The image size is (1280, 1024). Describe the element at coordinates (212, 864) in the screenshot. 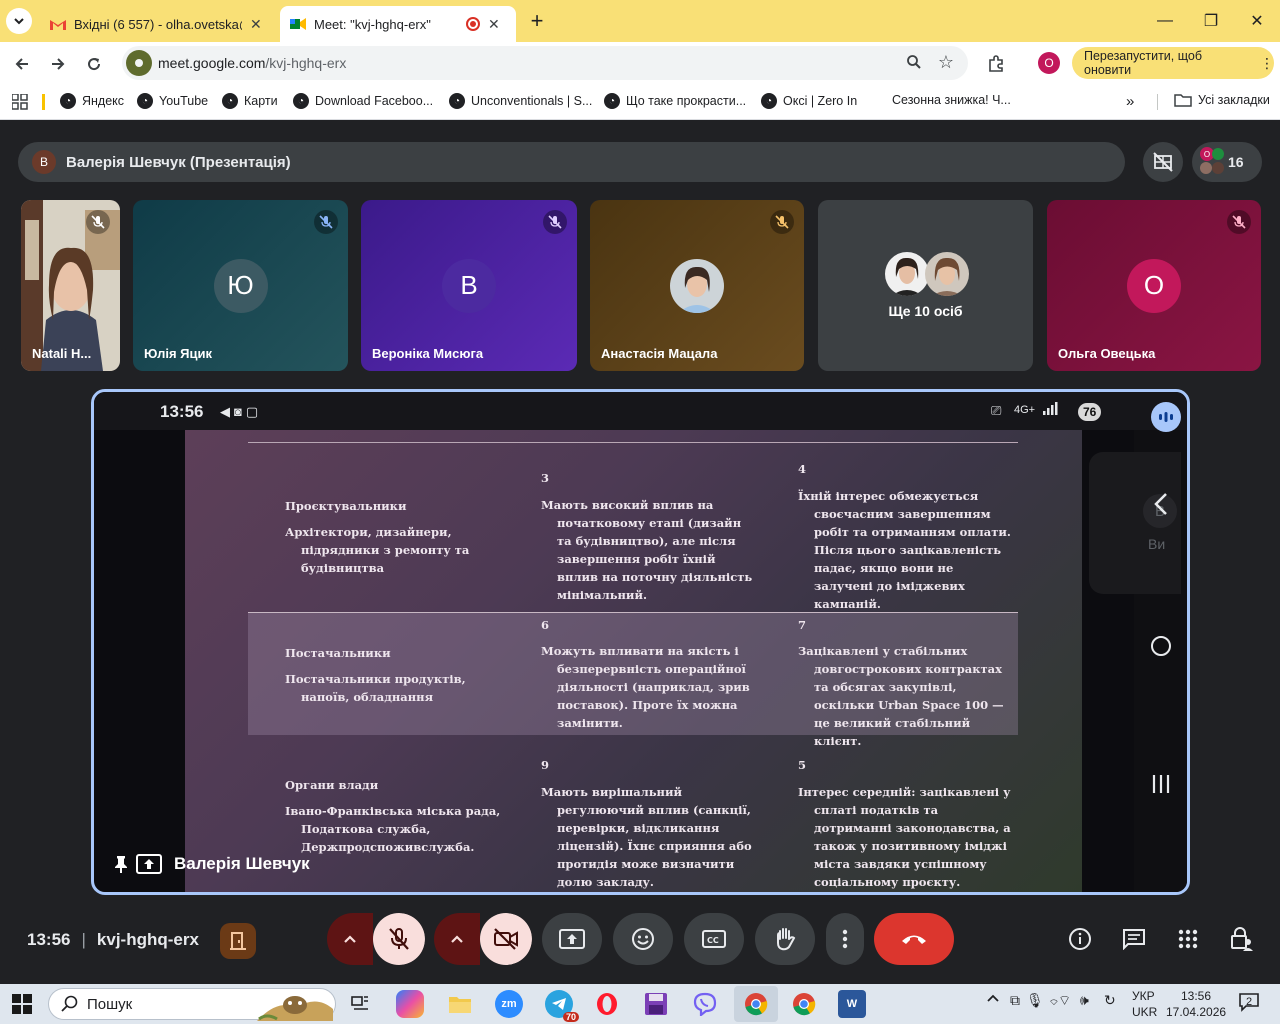

I see `pinned-presenter-label: Валерія Шевчук` at that location.